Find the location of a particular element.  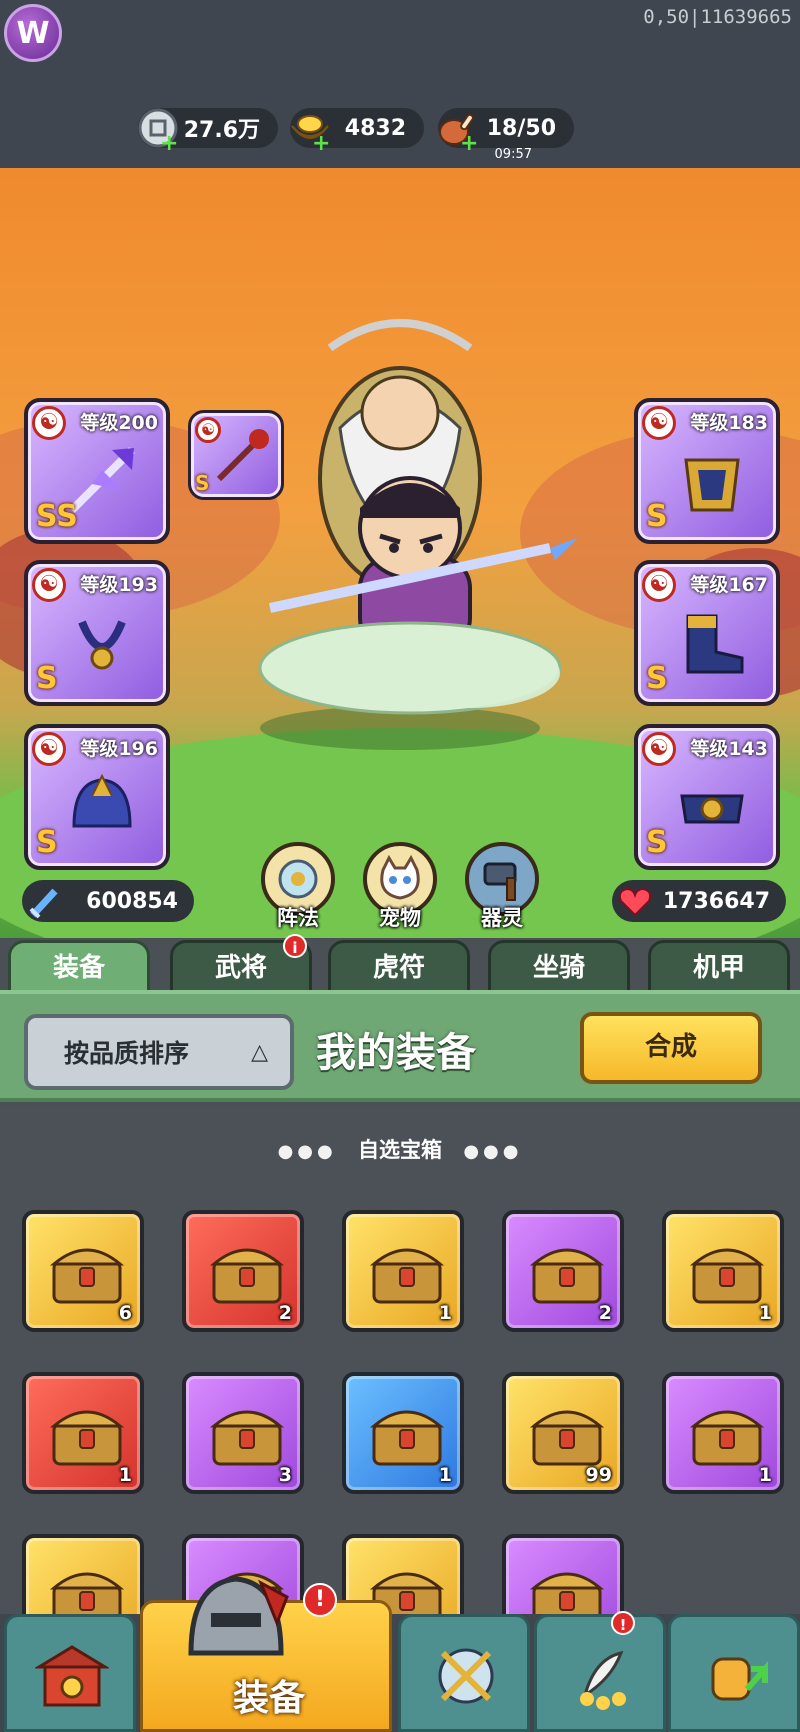

equipment-slot-belt: ☯ 等级143 S is located at coordinates (707, 797).